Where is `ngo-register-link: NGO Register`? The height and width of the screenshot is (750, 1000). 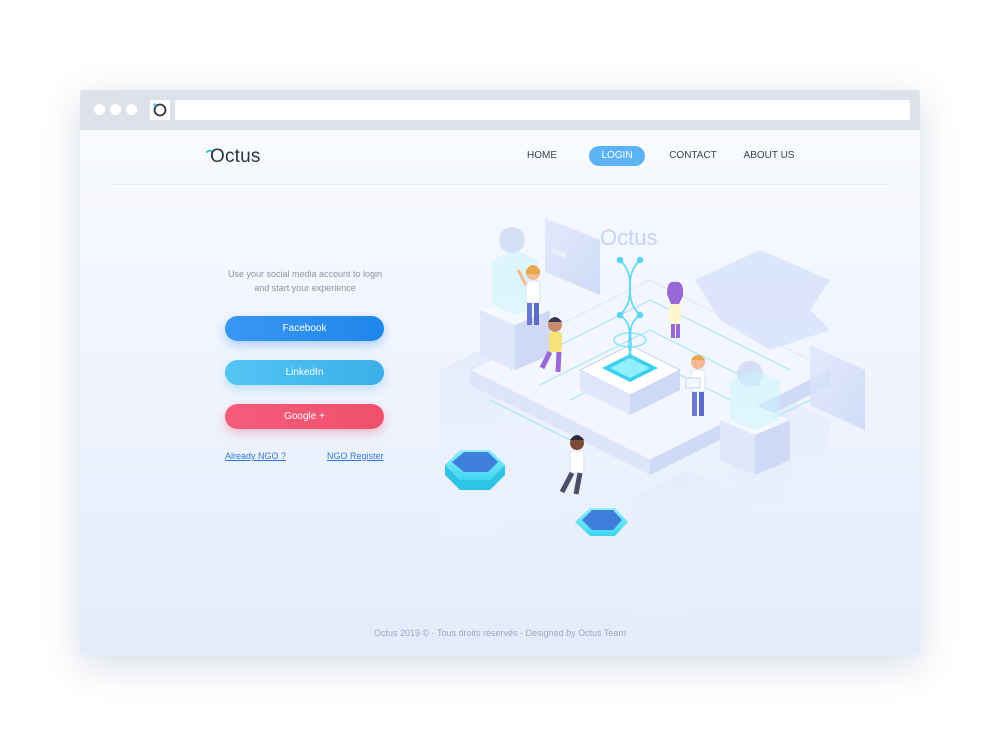
ngo-register-link: NGO Register is located at coordinates (355, 456).